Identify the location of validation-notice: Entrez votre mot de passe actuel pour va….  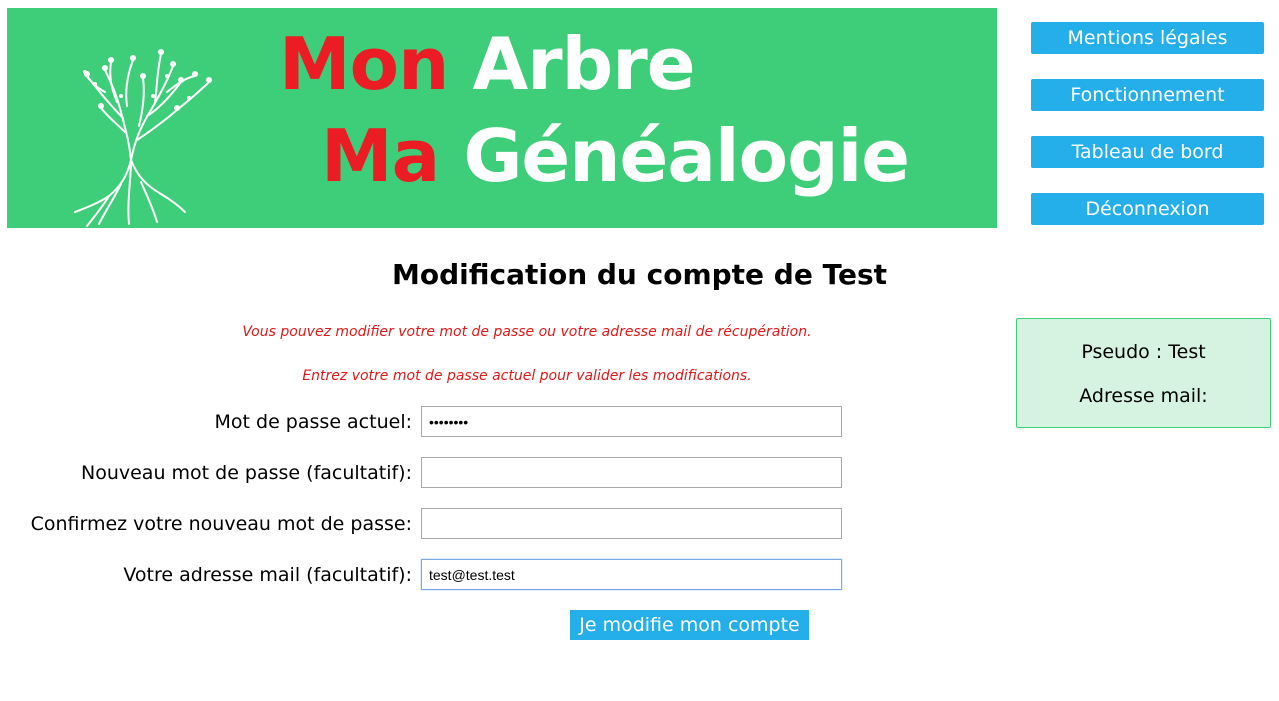
(527, 376).